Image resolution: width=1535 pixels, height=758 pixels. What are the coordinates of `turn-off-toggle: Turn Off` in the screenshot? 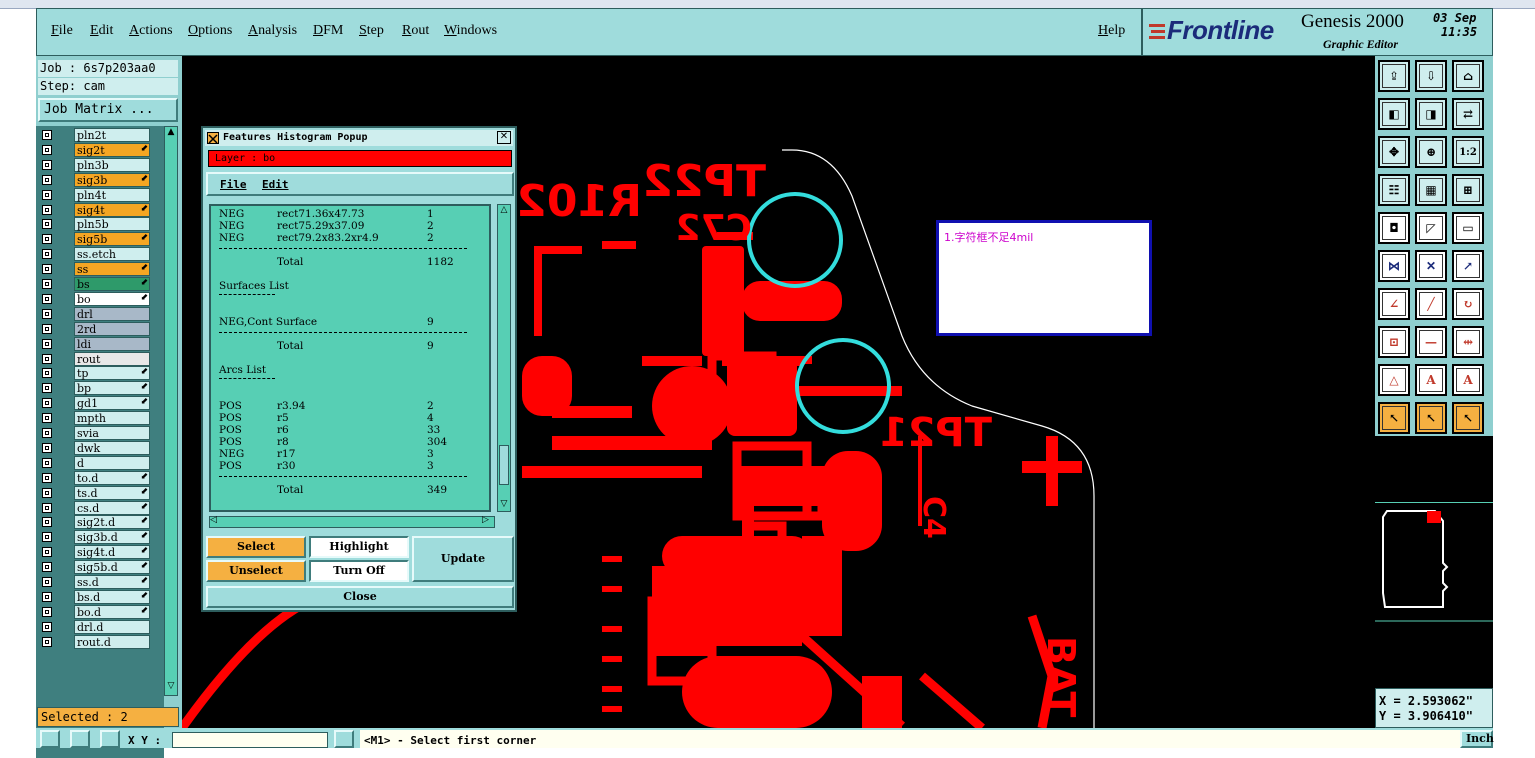 It's located at (359, 571).